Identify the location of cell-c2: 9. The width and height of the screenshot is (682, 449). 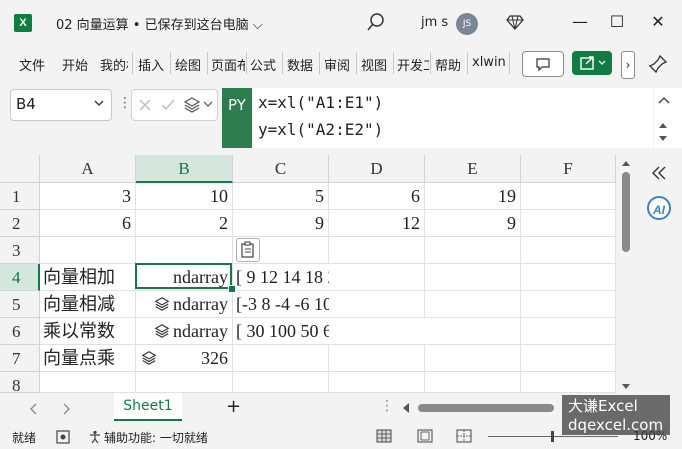
(281, 223).